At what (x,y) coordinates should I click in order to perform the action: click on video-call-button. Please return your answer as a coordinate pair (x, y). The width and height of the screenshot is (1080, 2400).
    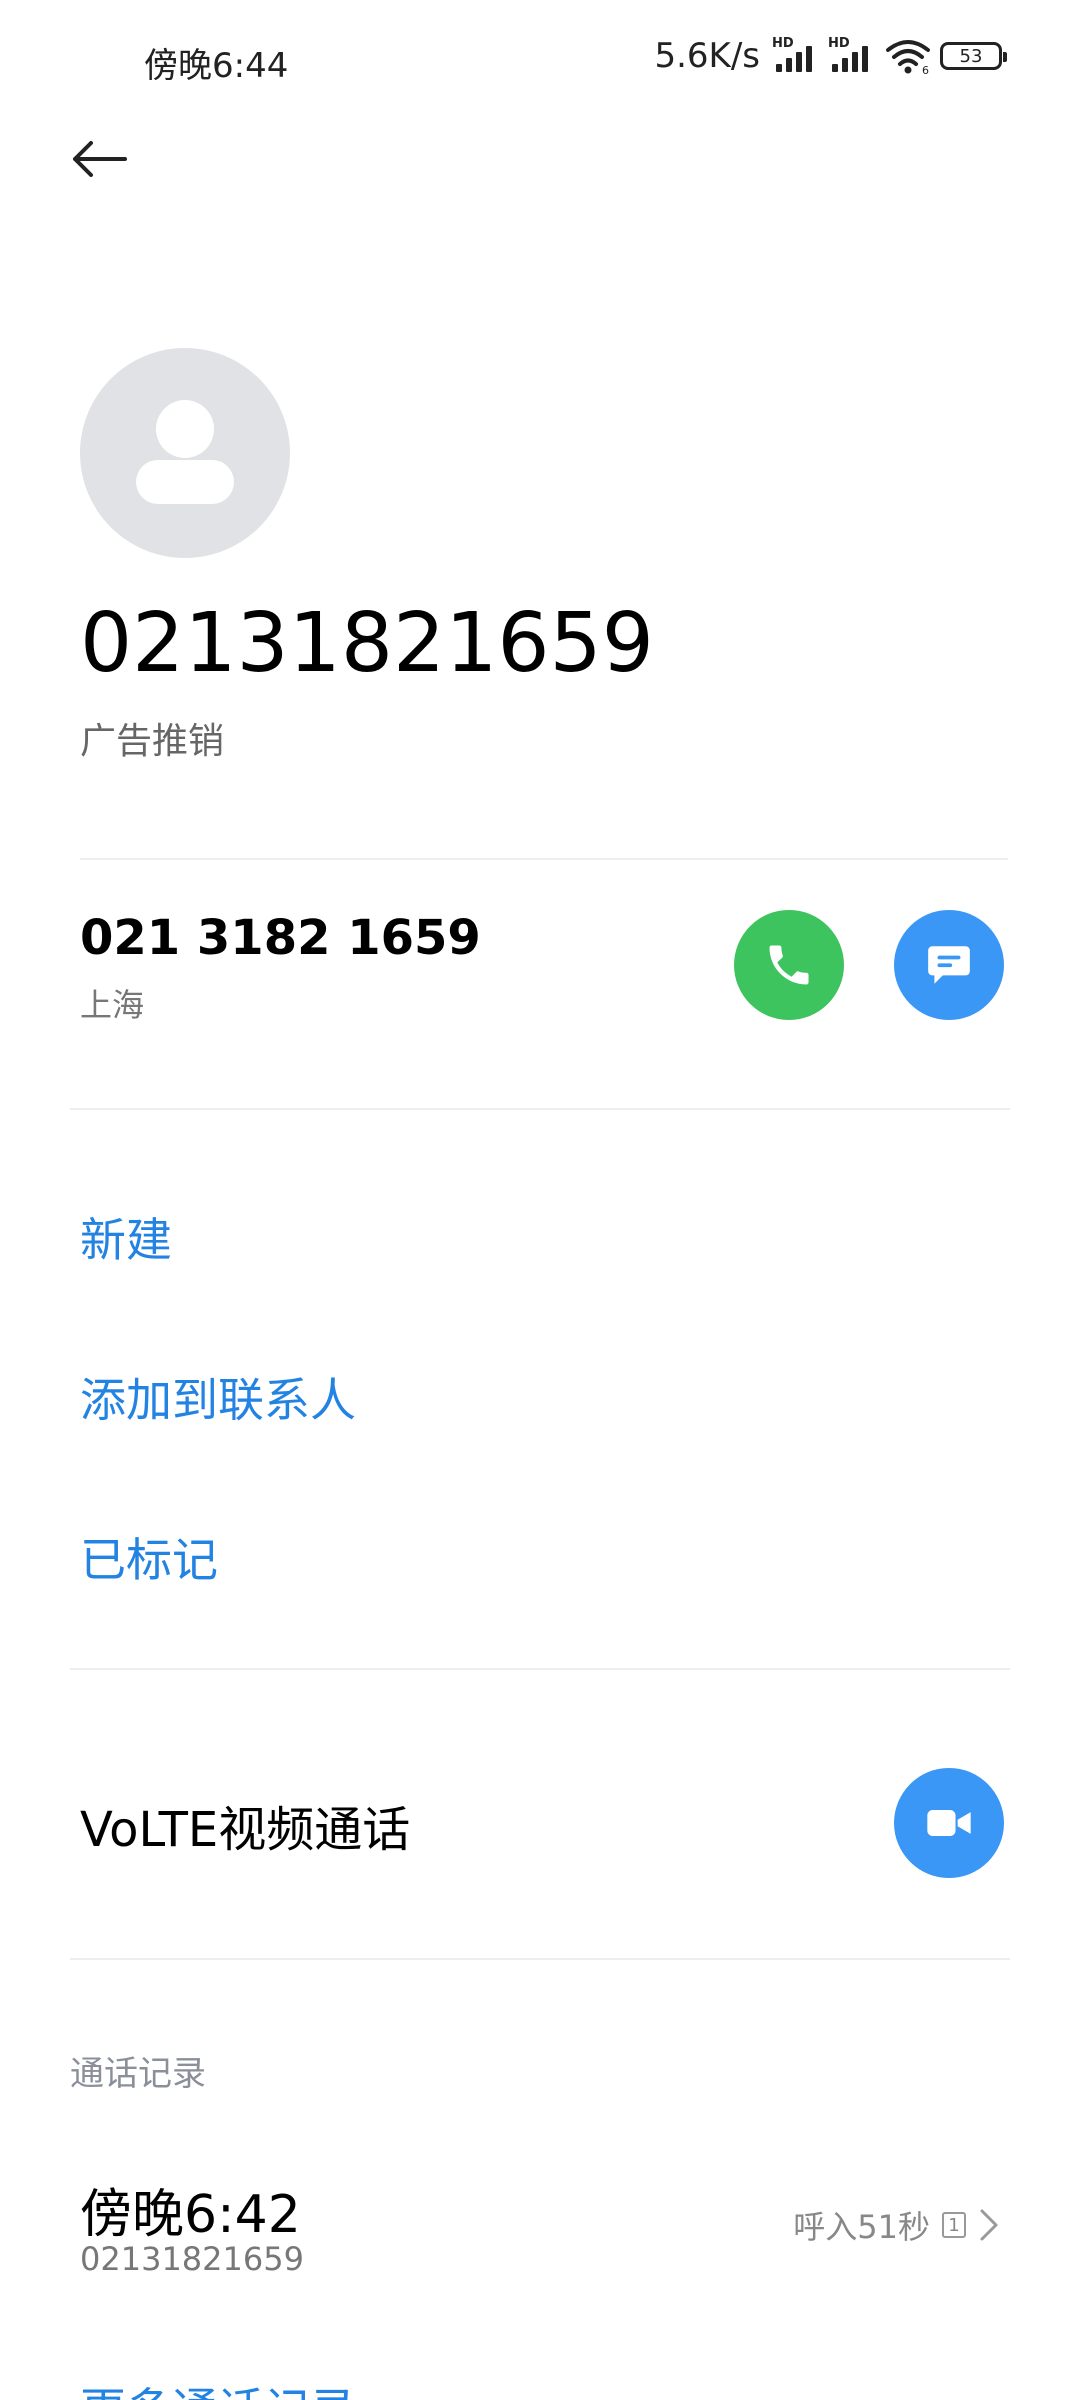
    Looking at the image, I should click on (949, 1823).